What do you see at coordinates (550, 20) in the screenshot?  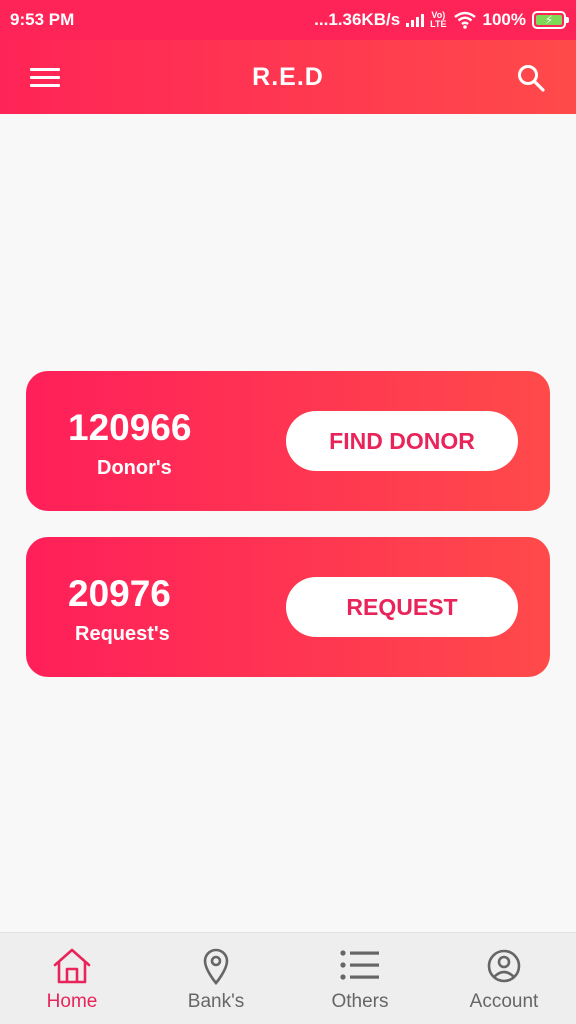 I see `battery-icon: ⚡` at bounding box center [550, 20].